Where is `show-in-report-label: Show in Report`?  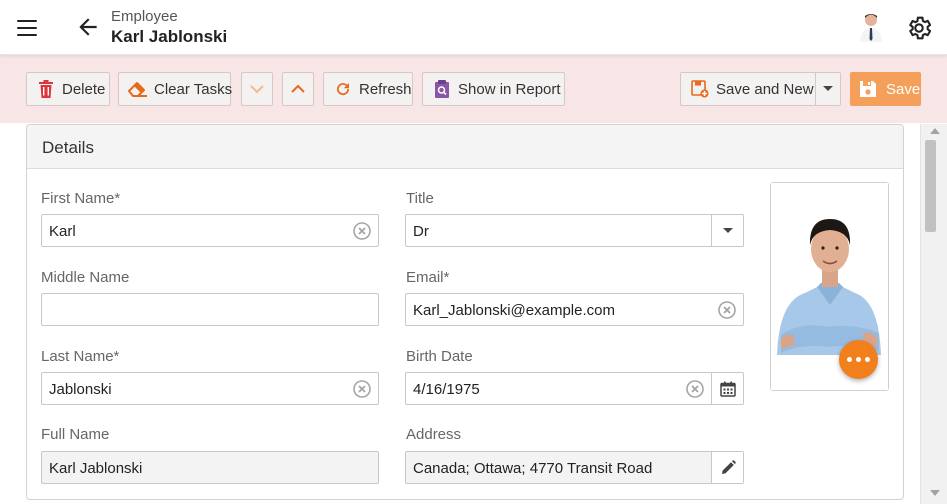 show-in-report-label: Show in Report is located at coordinates (509, 89).